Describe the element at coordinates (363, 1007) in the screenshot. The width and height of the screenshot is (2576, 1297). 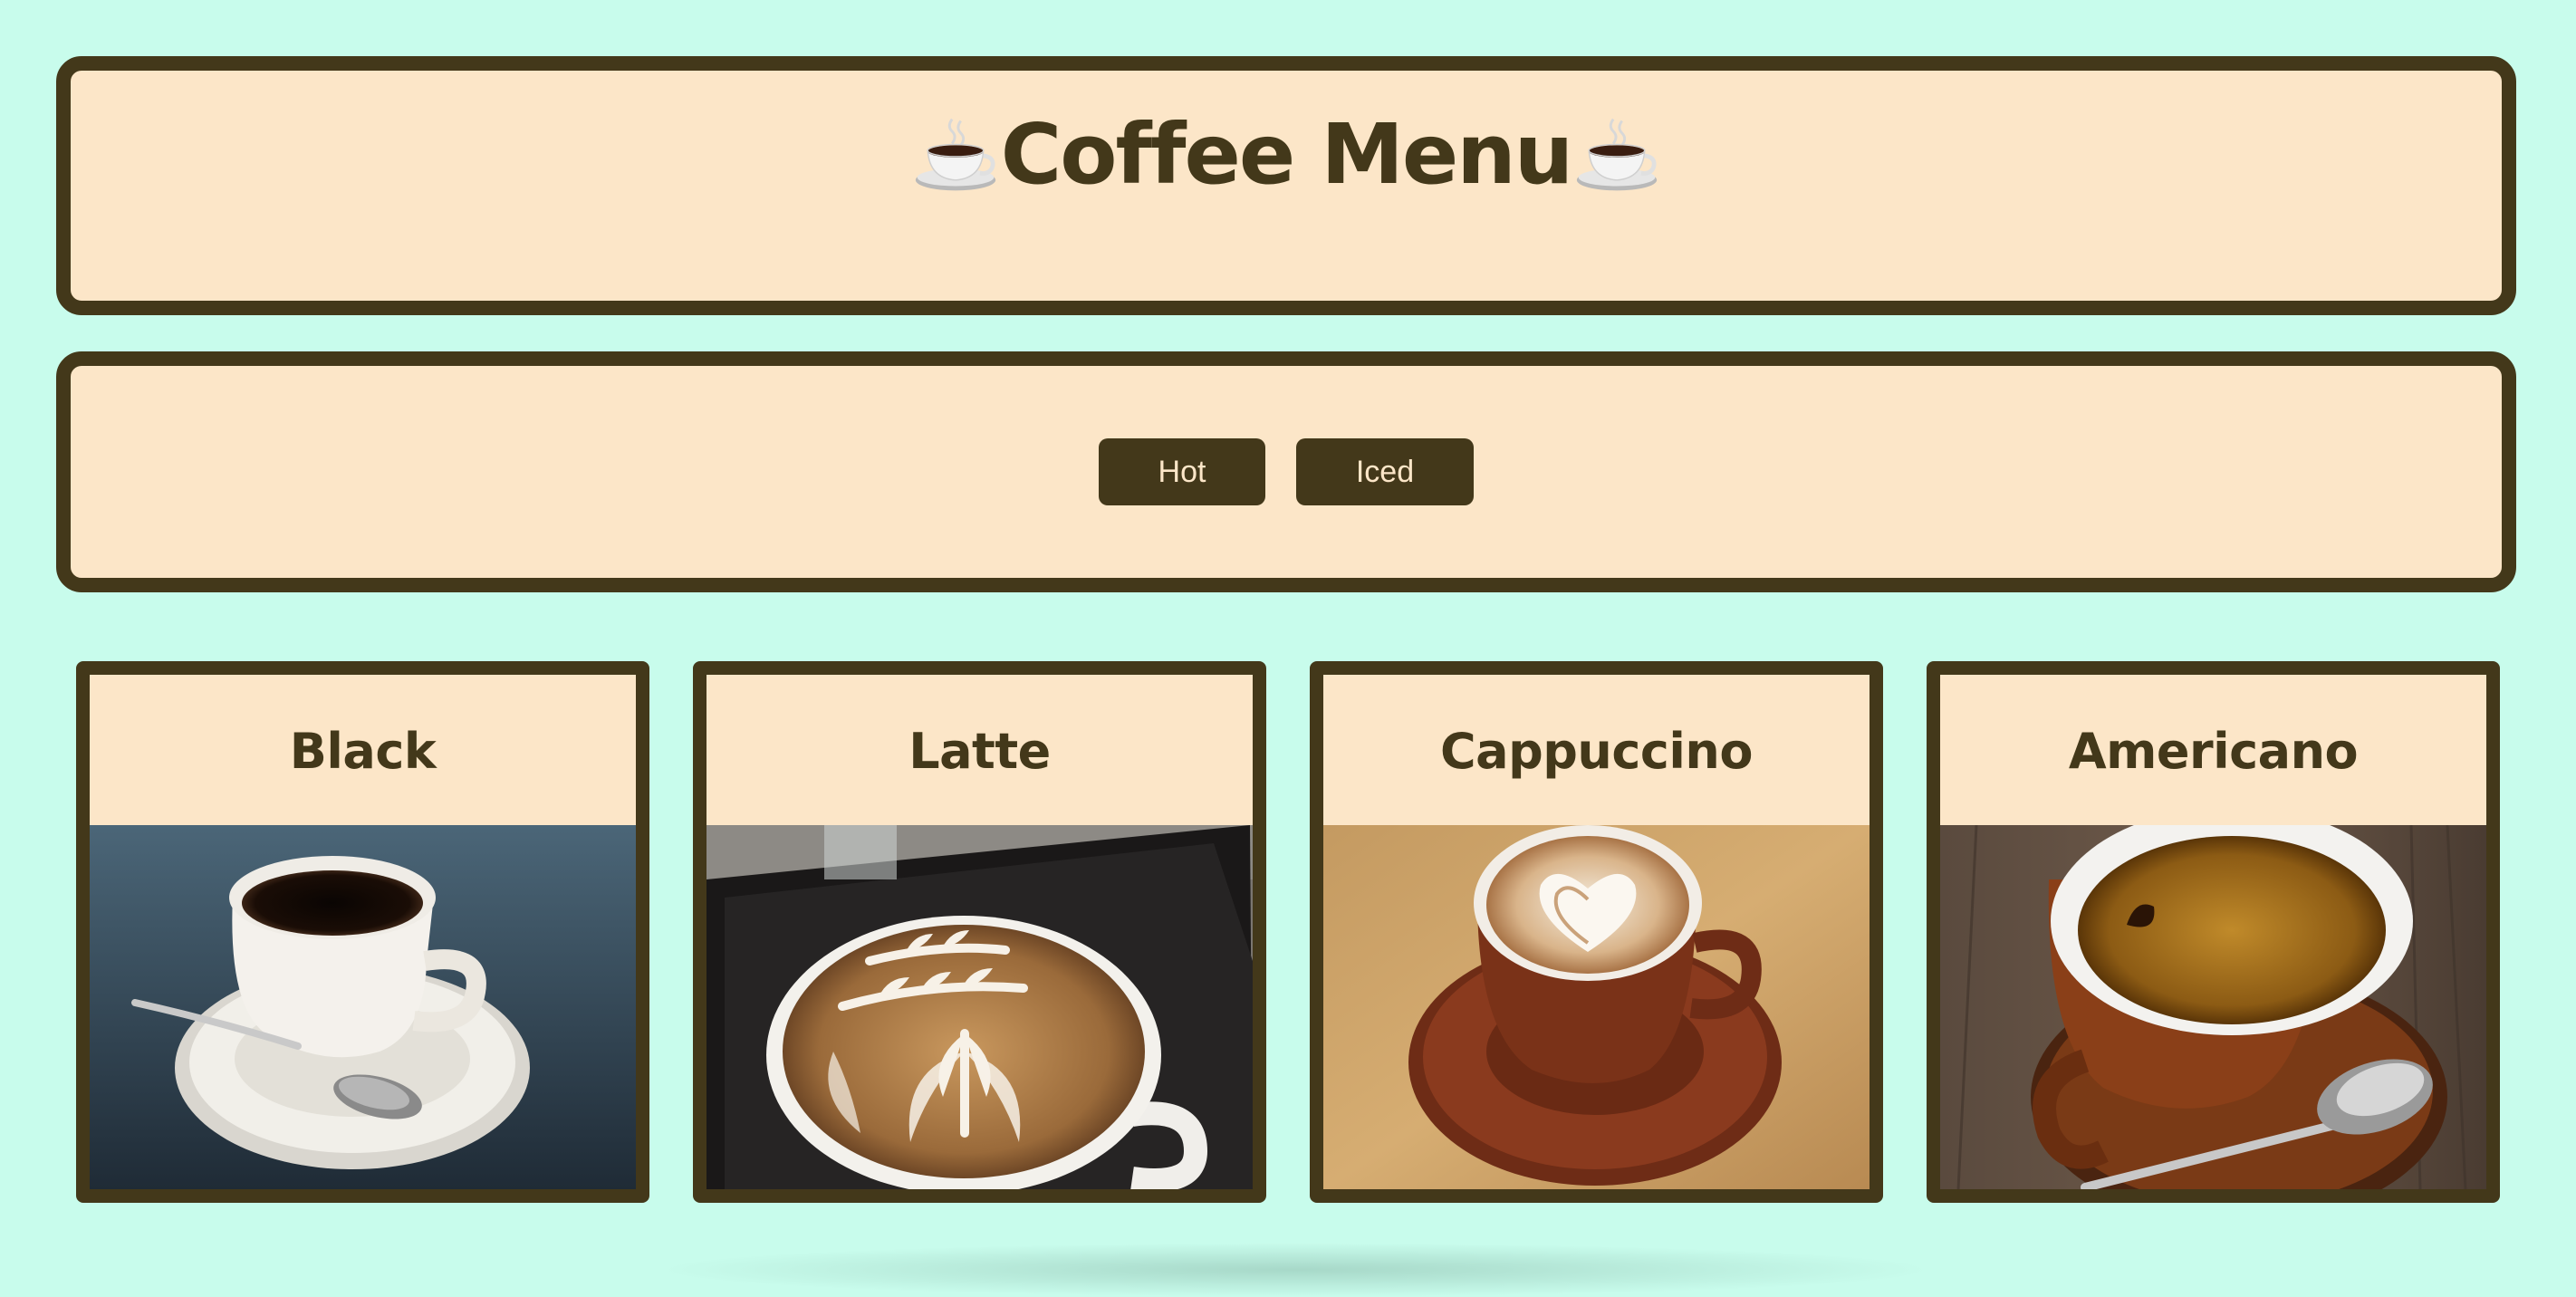
I see `black-coffee-photo` at that location.